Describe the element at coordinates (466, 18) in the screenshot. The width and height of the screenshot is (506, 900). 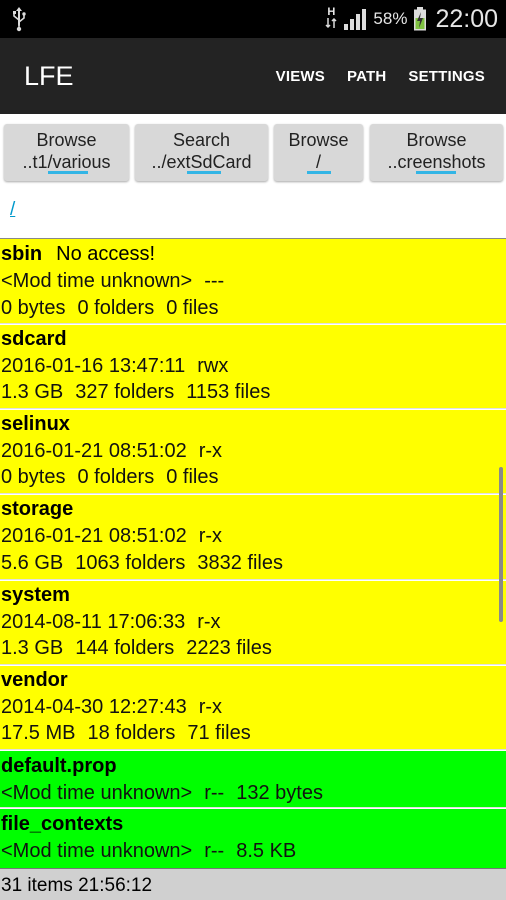
I see `clock: 22:00` at that location.